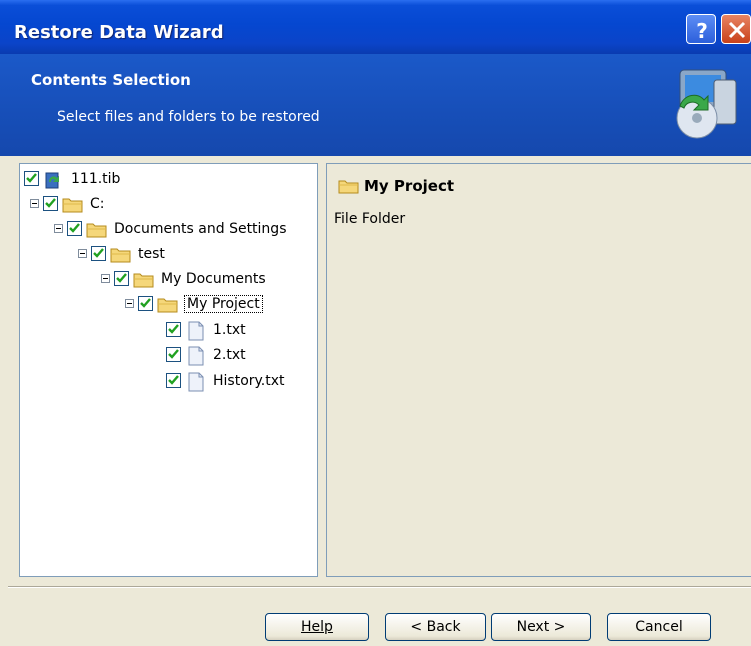  I want to click on details-name: My Project, so click(409, 186).